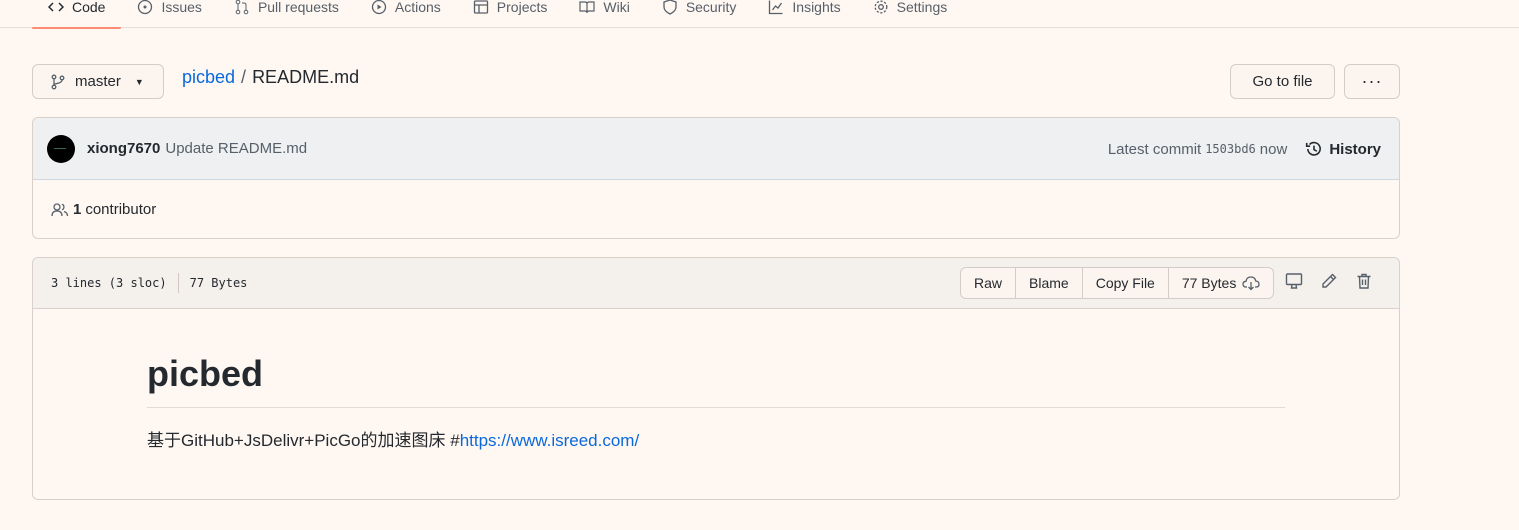 This screenshot has width=1519, height=530. What do you see at coordinates (1230, 149) in the screenshot?
I see `commit-sha-link: 1503bd6` at bounding box center [1230, 149].